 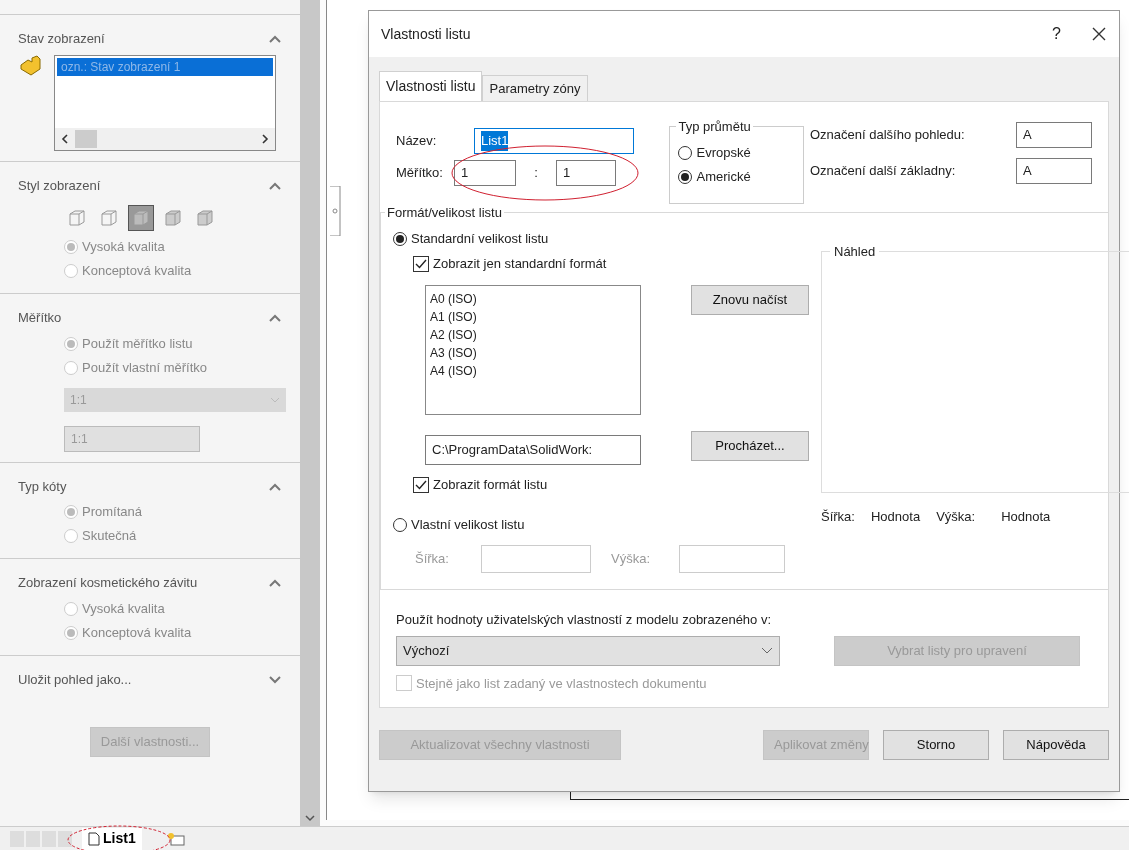 I want to click on scale-numerator-field: 1, so click(x=485, y=173).